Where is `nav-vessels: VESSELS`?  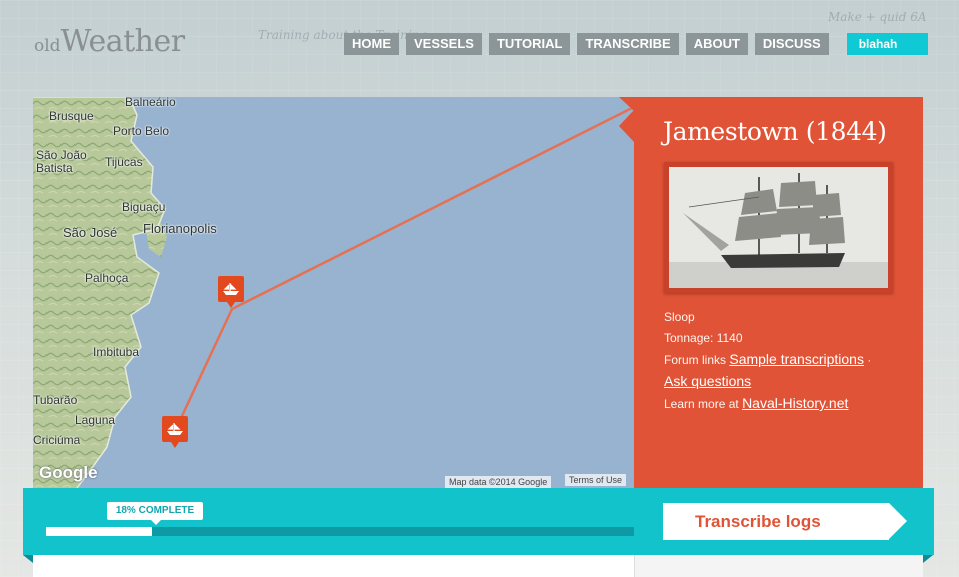
nav-vessels: VESSELS is located at coordinates (444, 44).